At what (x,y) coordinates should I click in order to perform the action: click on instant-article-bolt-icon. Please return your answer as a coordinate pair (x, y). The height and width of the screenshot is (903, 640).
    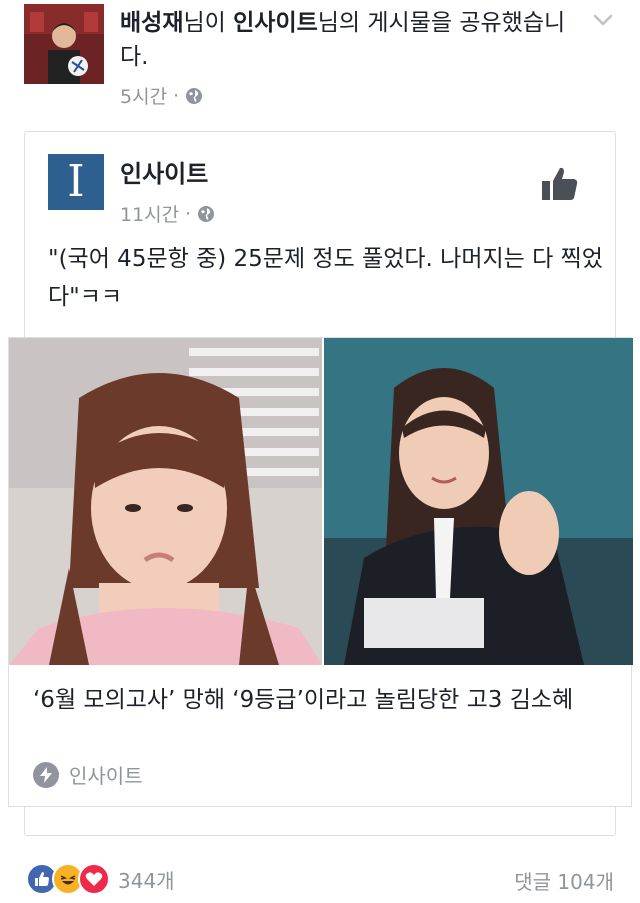
    Looking at the image, I should click on (46, 774).